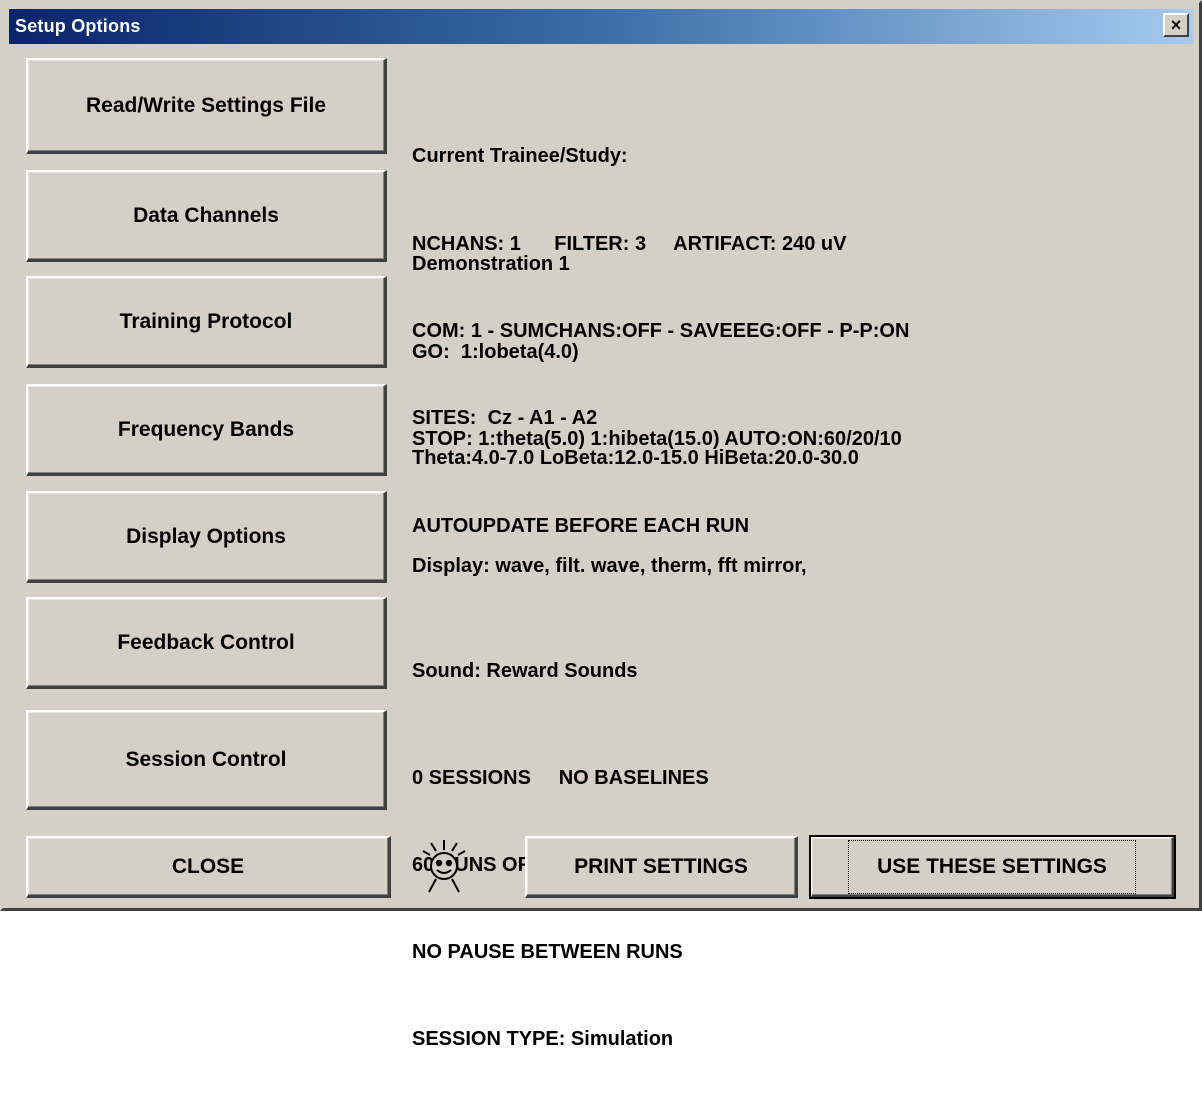  I want to click on session-line-4: SESSION TYPE: Simulation, so click(543, 1039).